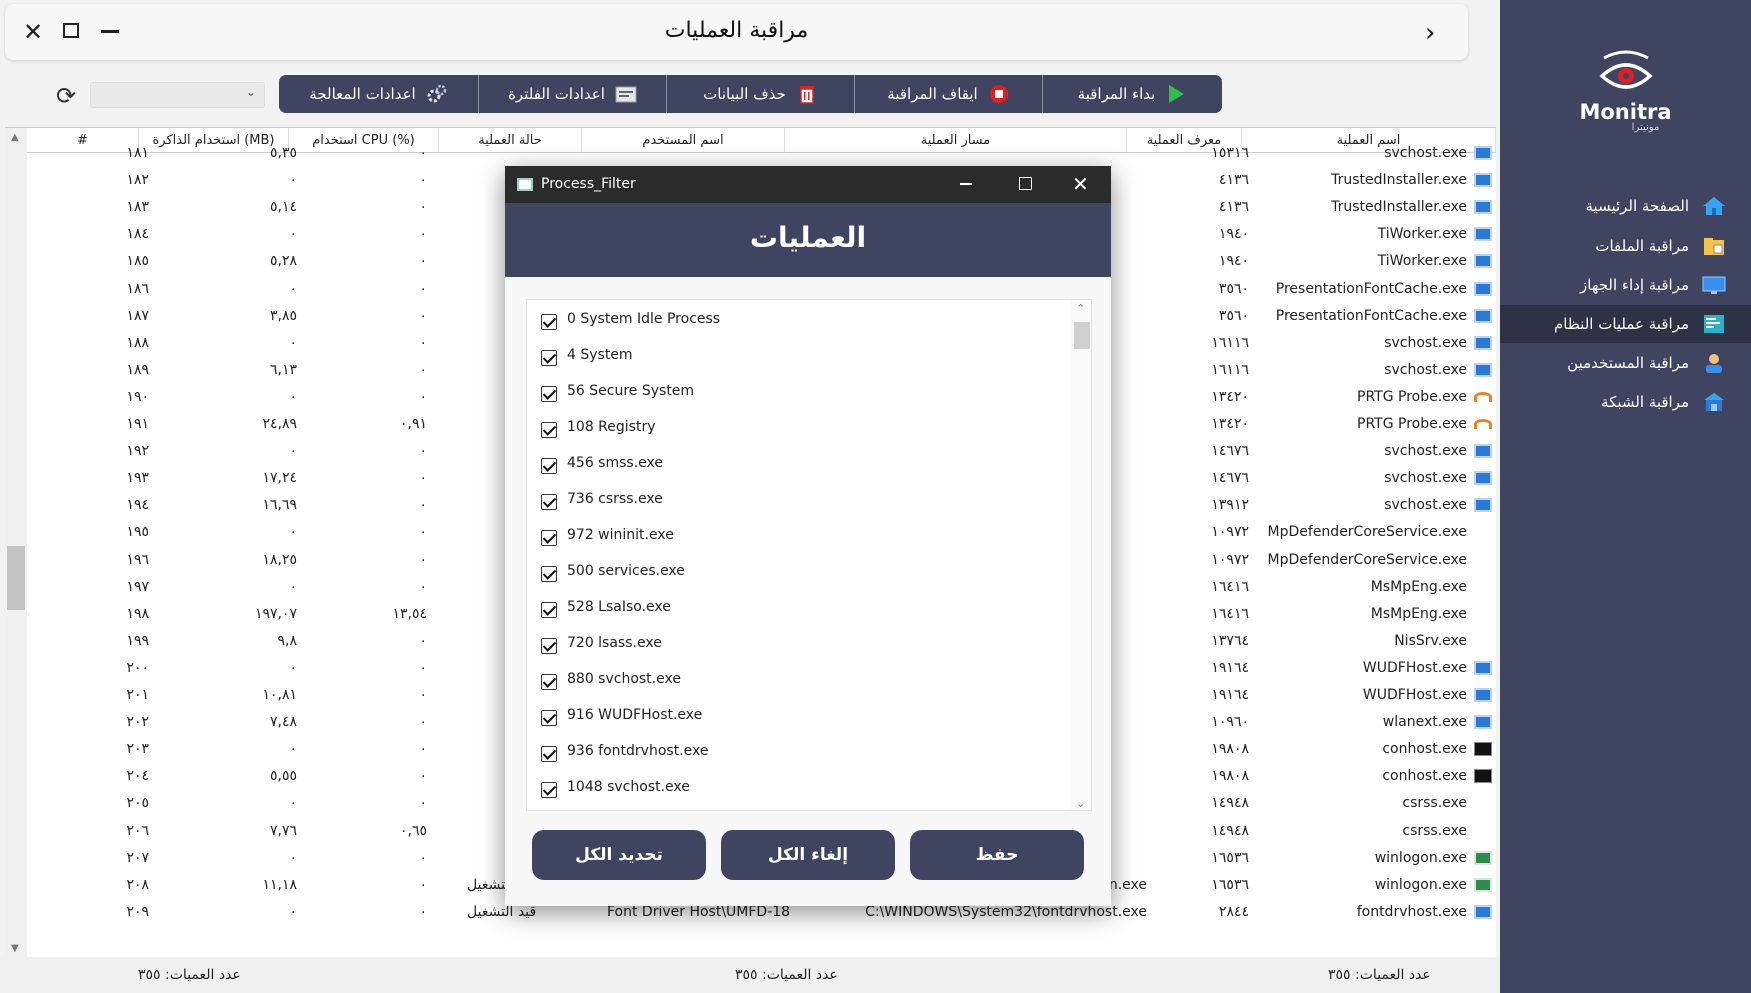  Describe the element at coordinates (808, 855) in the screenshot. I see `unselect-all-button: إلغاء الكل` at that location.